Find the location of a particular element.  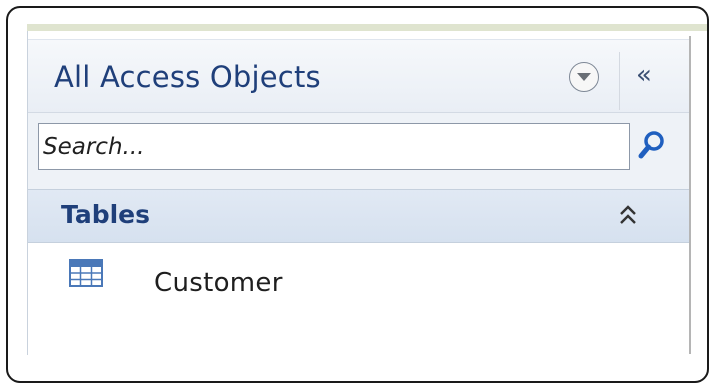

list-item-customer: Customer is located at coordinates (358, 281).